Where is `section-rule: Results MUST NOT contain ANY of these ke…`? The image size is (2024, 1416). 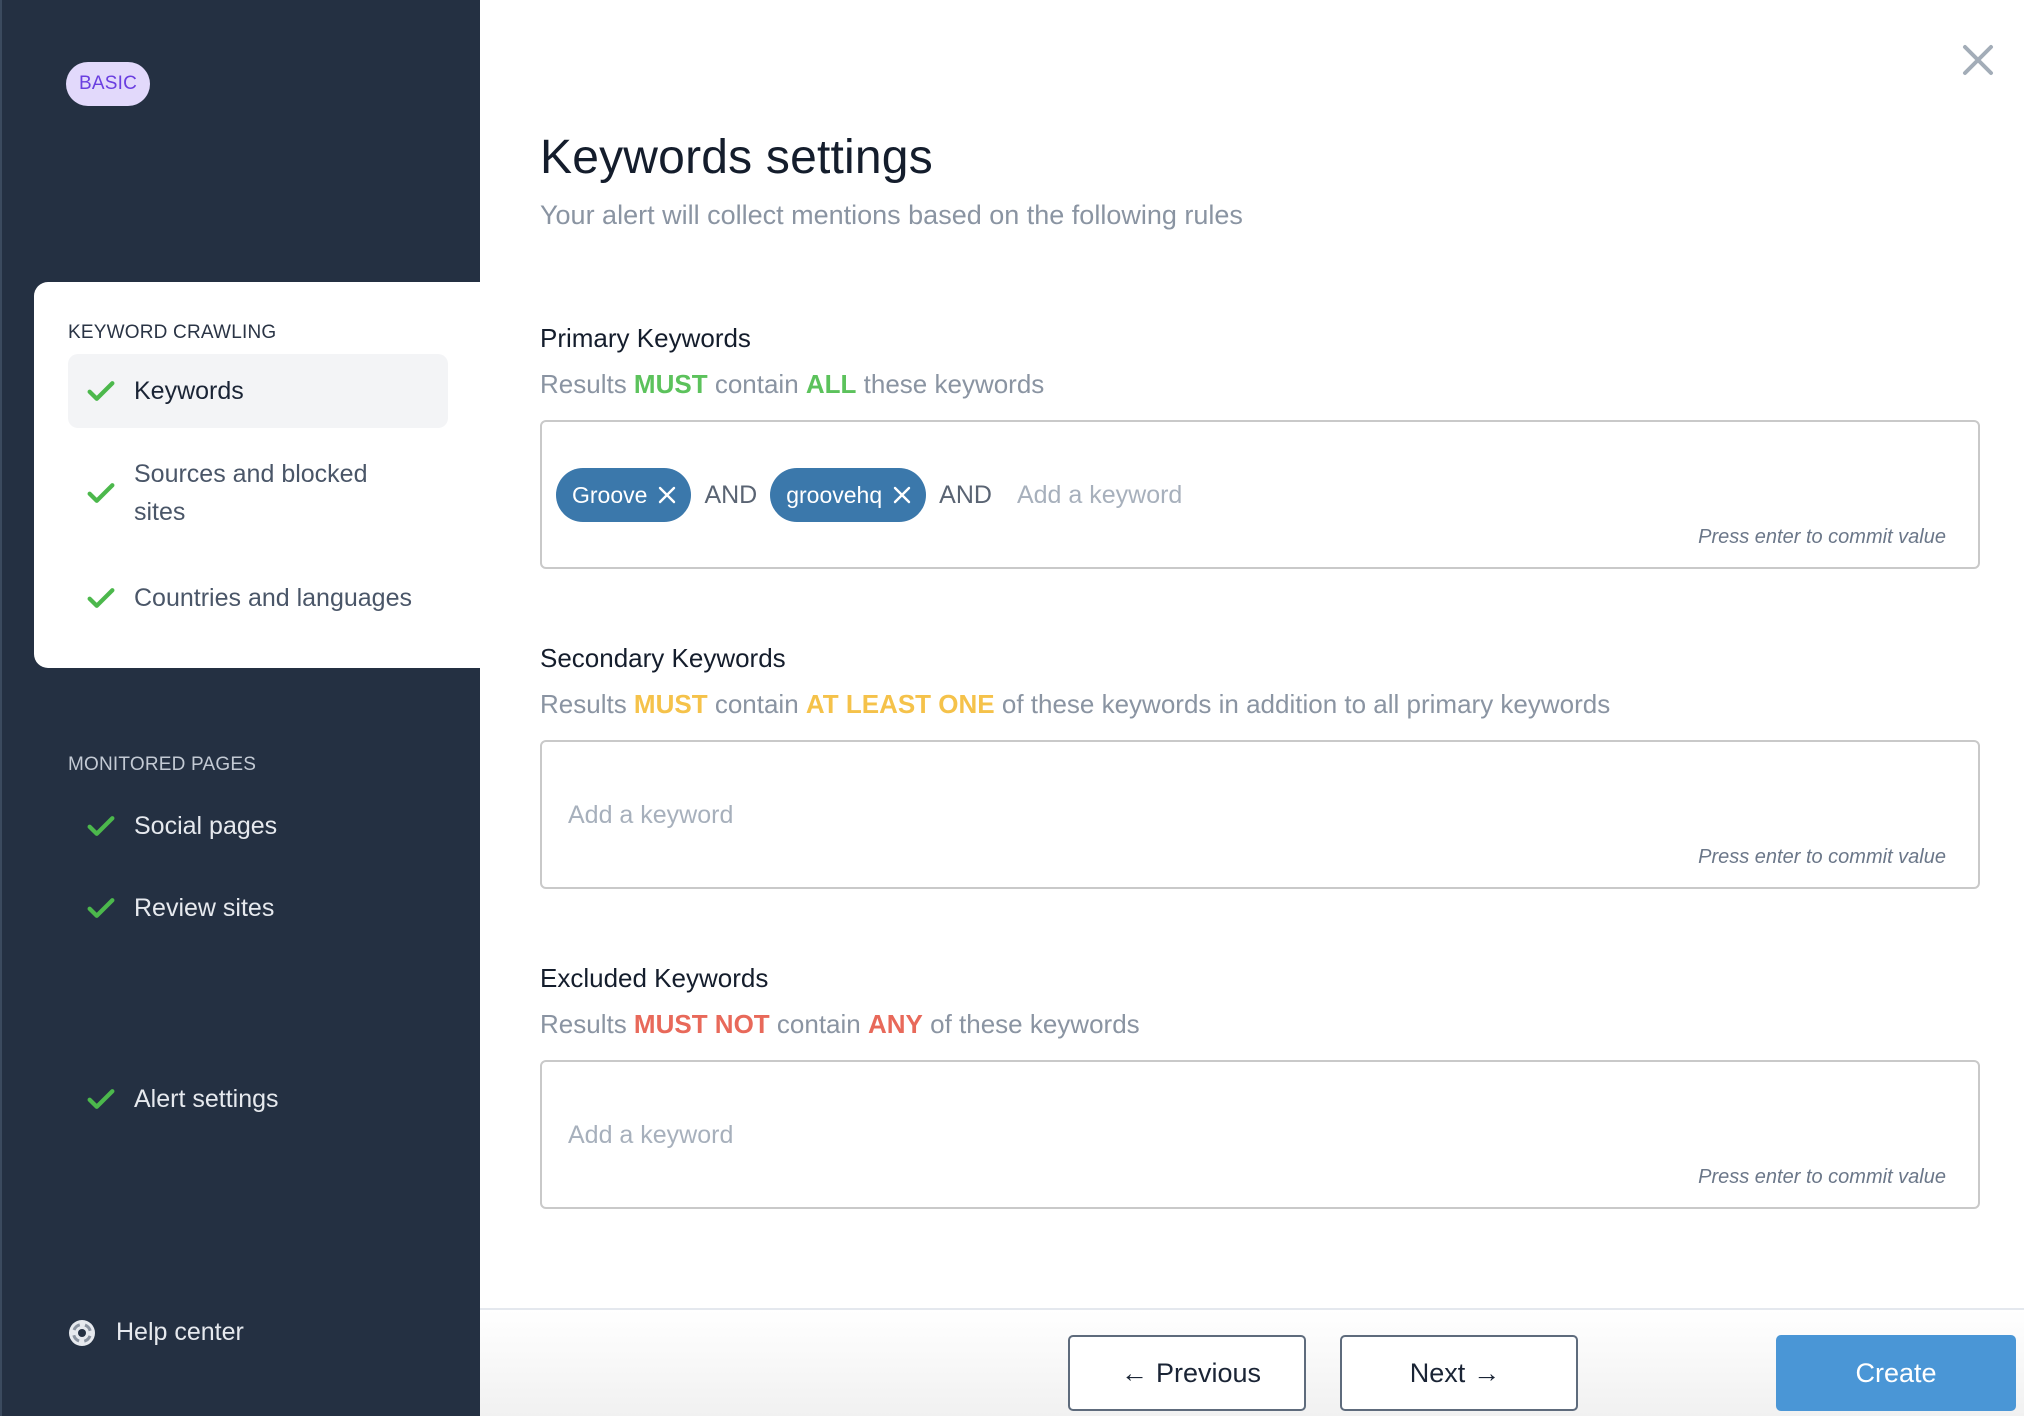
section-rule: Results MUST NOT contain ANY of these ke… is located at coordinates (1260, 1024).